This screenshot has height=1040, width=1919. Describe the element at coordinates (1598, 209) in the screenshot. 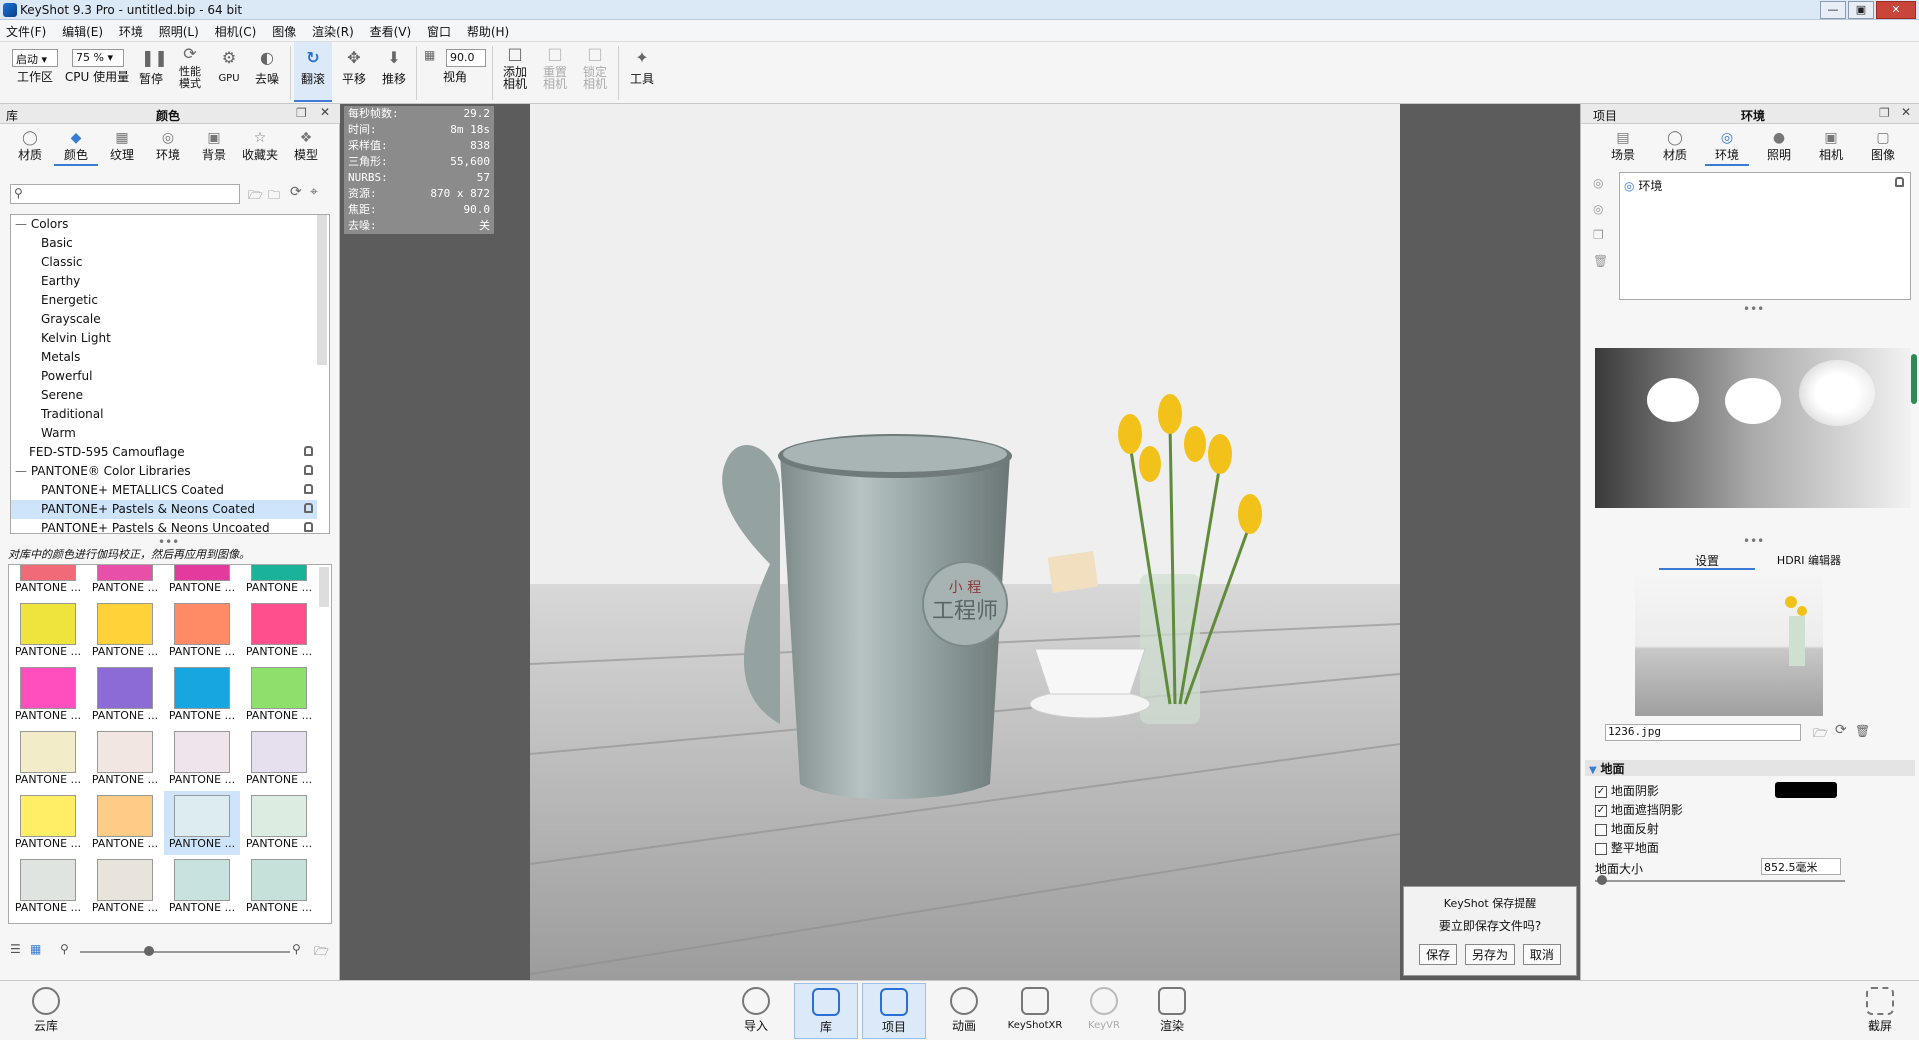

I see `duplicate-environment-icon: ◎` at that location.